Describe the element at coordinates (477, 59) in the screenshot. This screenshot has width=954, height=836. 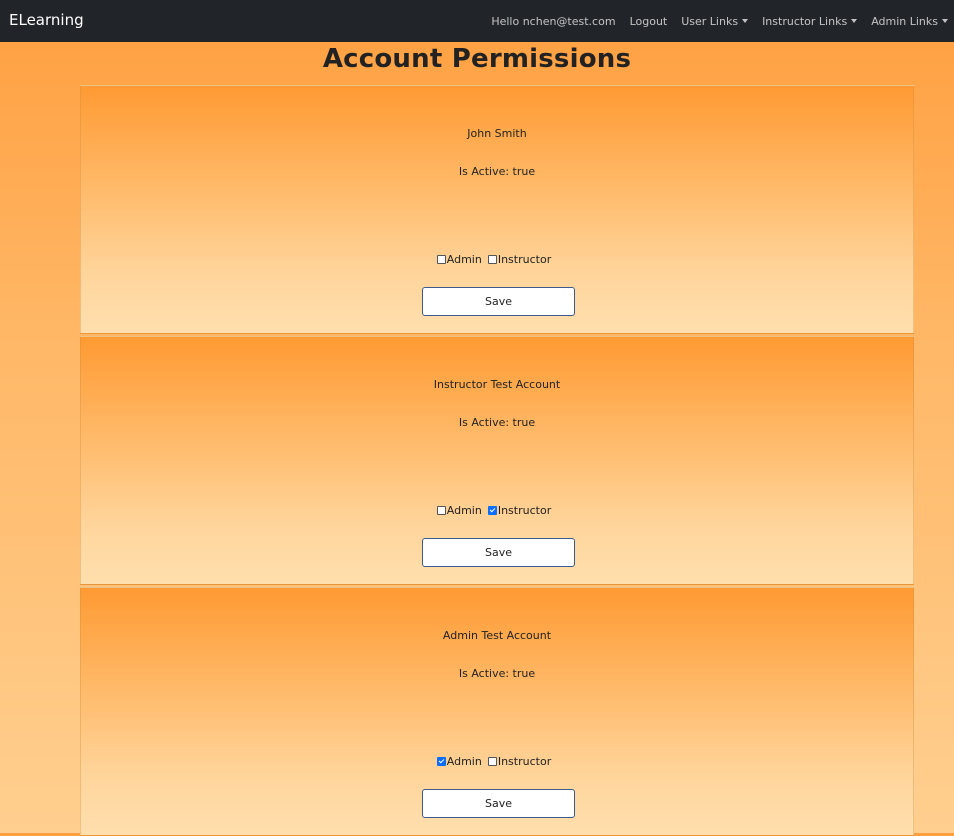
I see `page-title: Account Permissions` at that location.